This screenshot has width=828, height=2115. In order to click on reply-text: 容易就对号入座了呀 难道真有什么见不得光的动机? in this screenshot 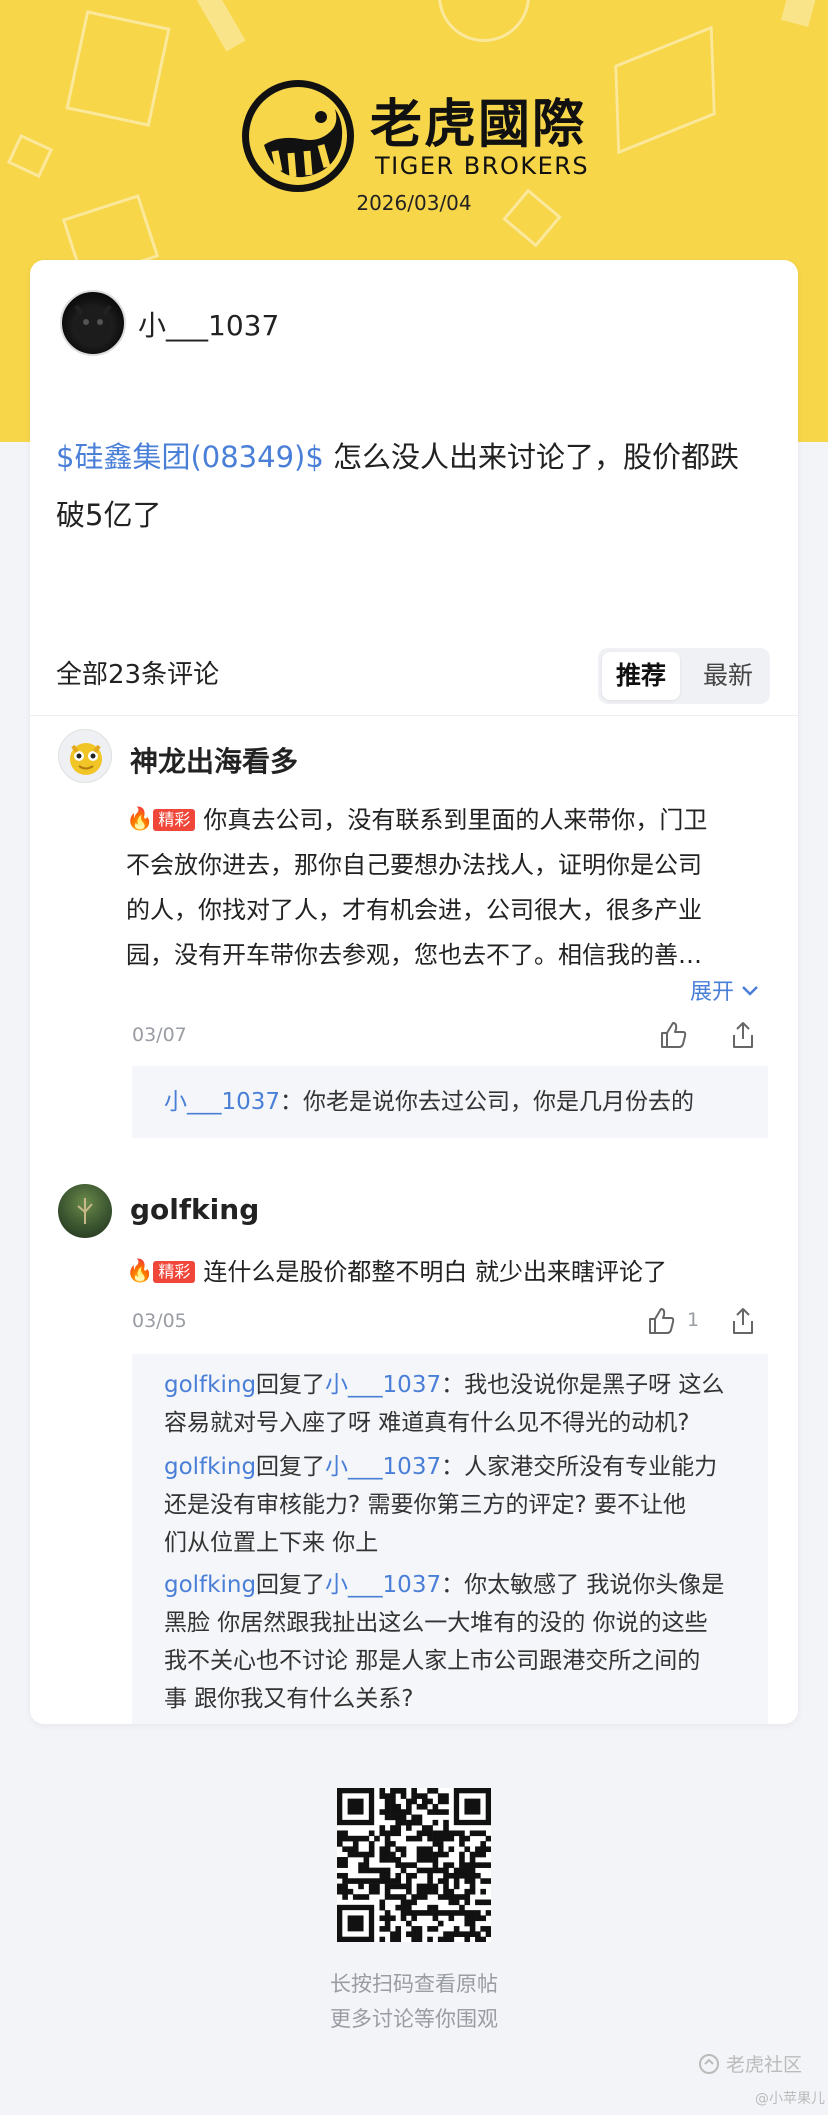, I will do `click(427, 1423)`.